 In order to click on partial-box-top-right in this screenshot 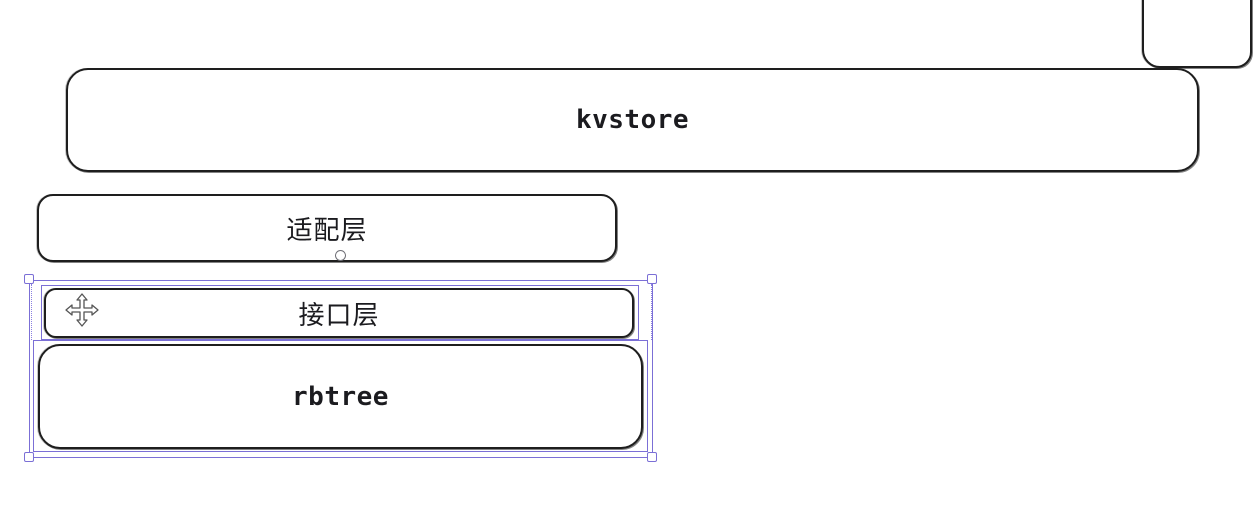, I will do `click(1197, 34)`.